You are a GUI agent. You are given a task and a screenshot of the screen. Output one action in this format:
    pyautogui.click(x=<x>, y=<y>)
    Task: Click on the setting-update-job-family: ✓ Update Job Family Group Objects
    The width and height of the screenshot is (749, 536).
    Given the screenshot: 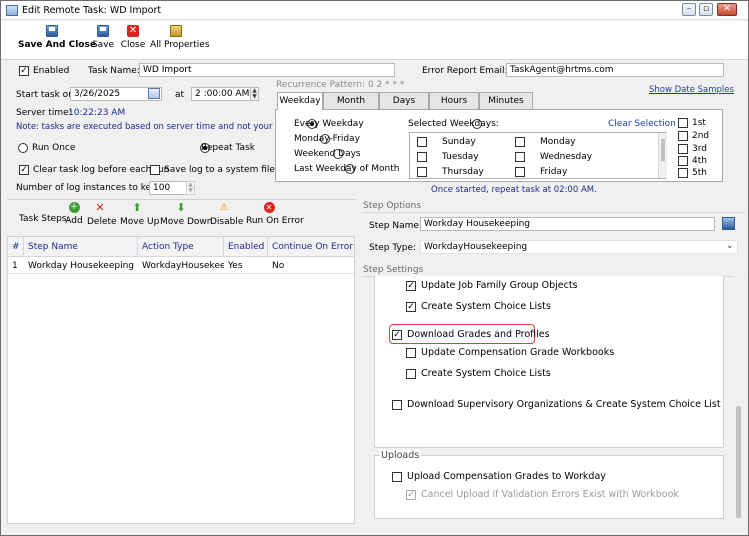 What is the action you would take?
    pyautogui.click(x=492, y=285)
    